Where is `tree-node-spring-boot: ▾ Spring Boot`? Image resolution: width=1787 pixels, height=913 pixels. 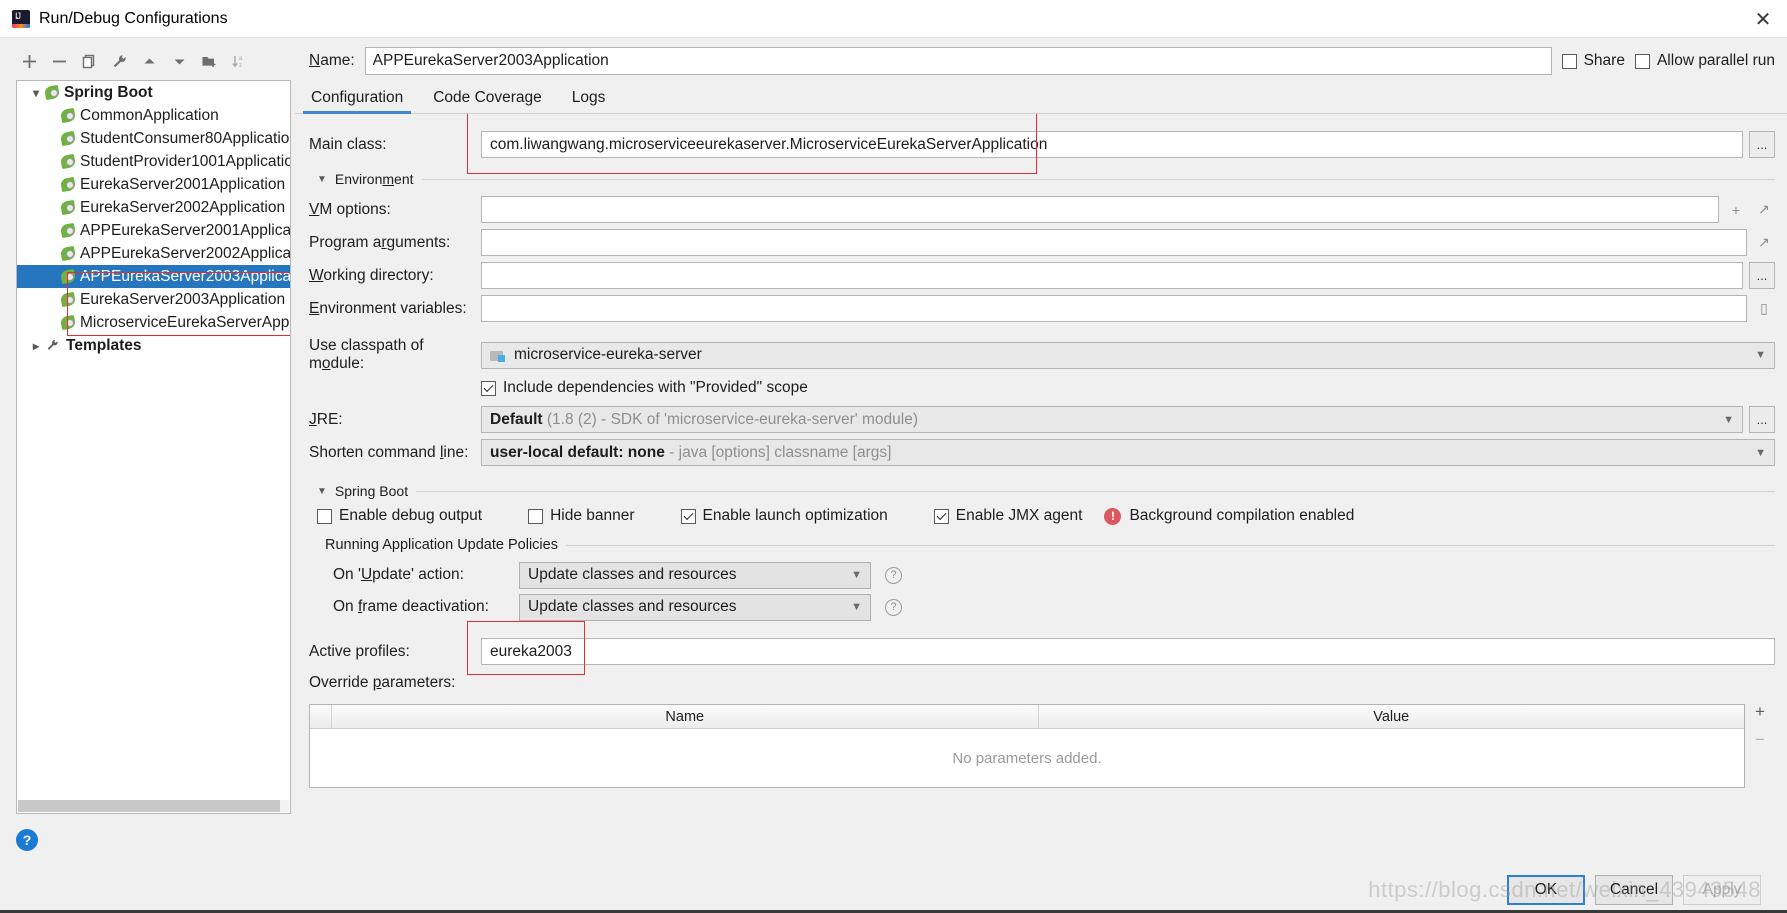 tree-node-spring-boot: ▾ Spring Boot is located at coordinates (153, 92).